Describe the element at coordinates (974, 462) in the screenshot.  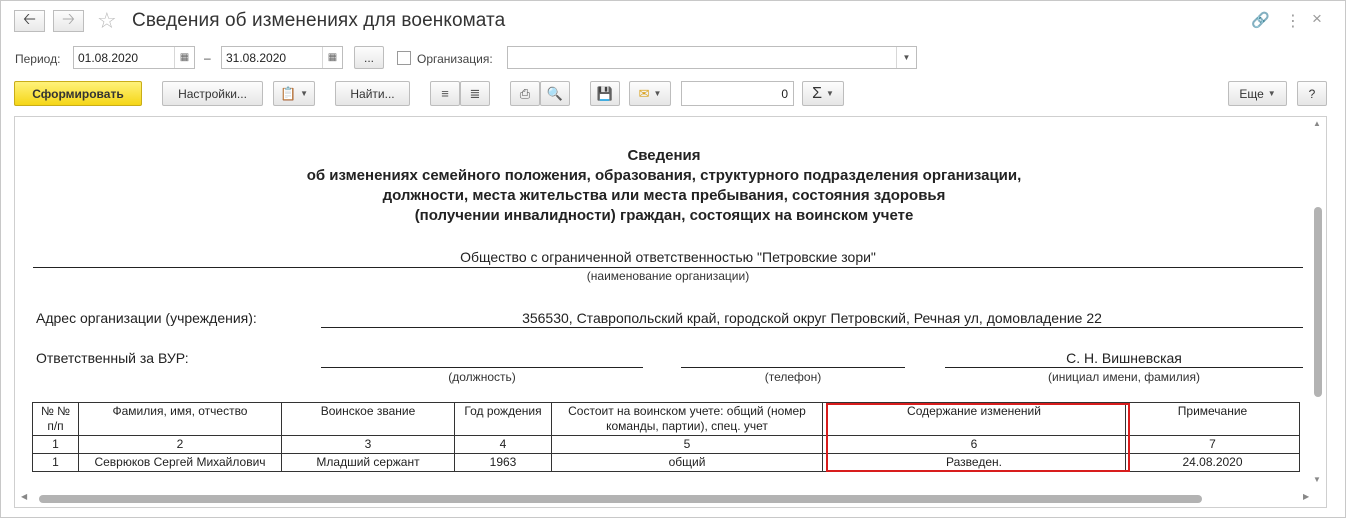
I see `table-cell: Разведен.` at that location.